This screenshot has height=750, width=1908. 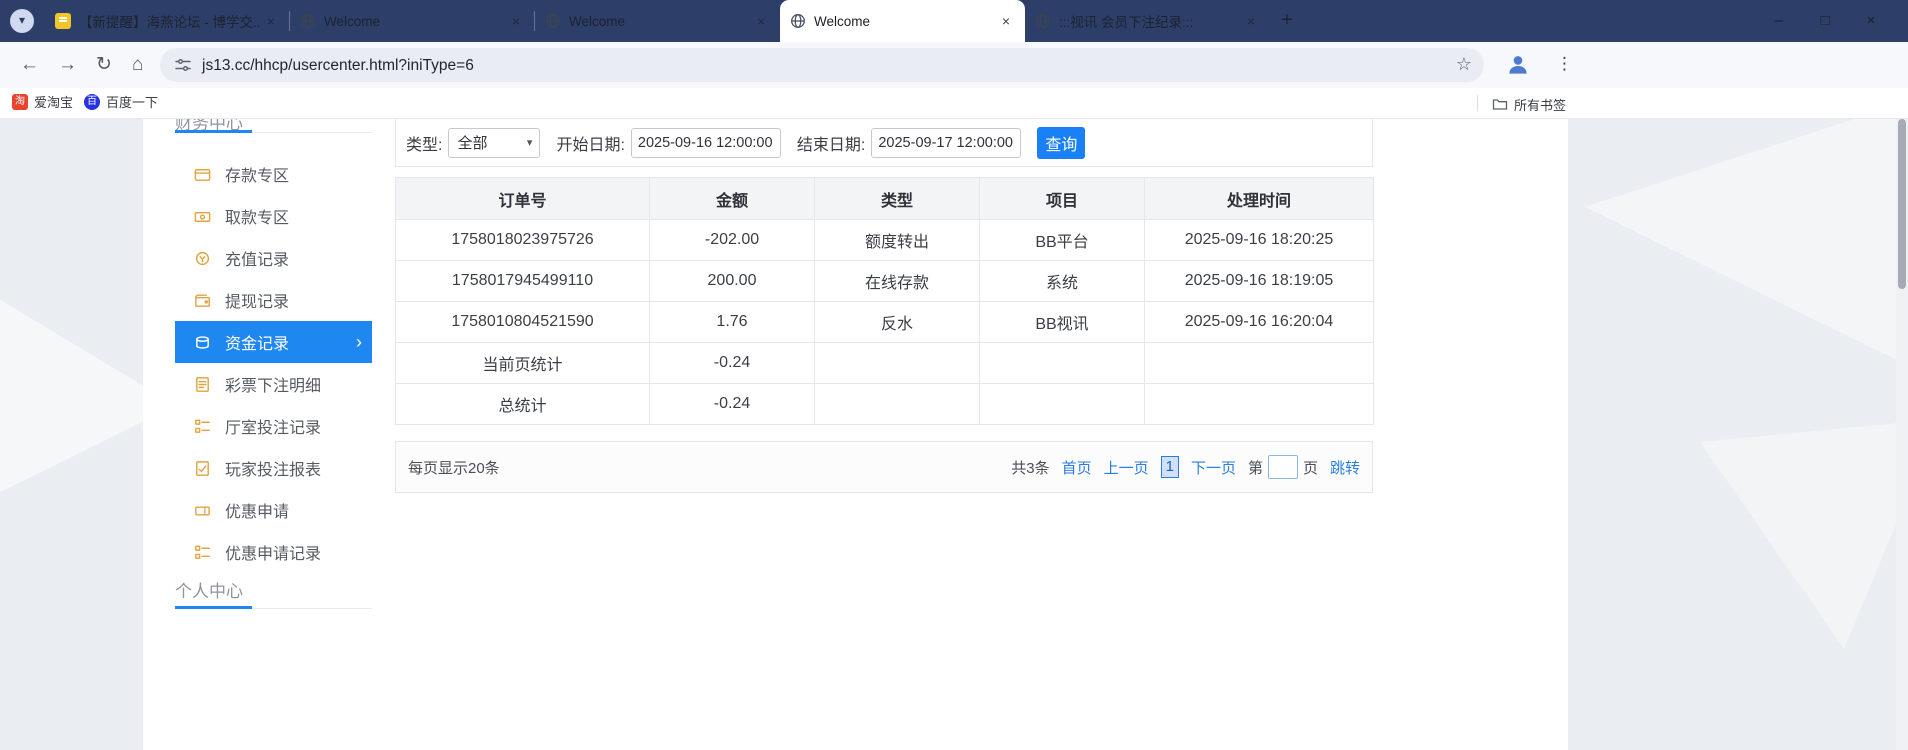 I want to click on window-close-button: ×, so click(x=1871, y=21).